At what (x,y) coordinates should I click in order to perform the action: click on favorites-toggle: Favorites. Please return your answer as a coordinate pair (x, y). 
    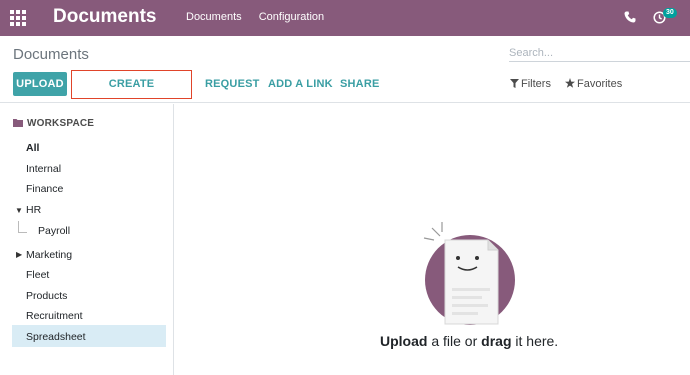
    Looking at the image, I should click on (593, 84).